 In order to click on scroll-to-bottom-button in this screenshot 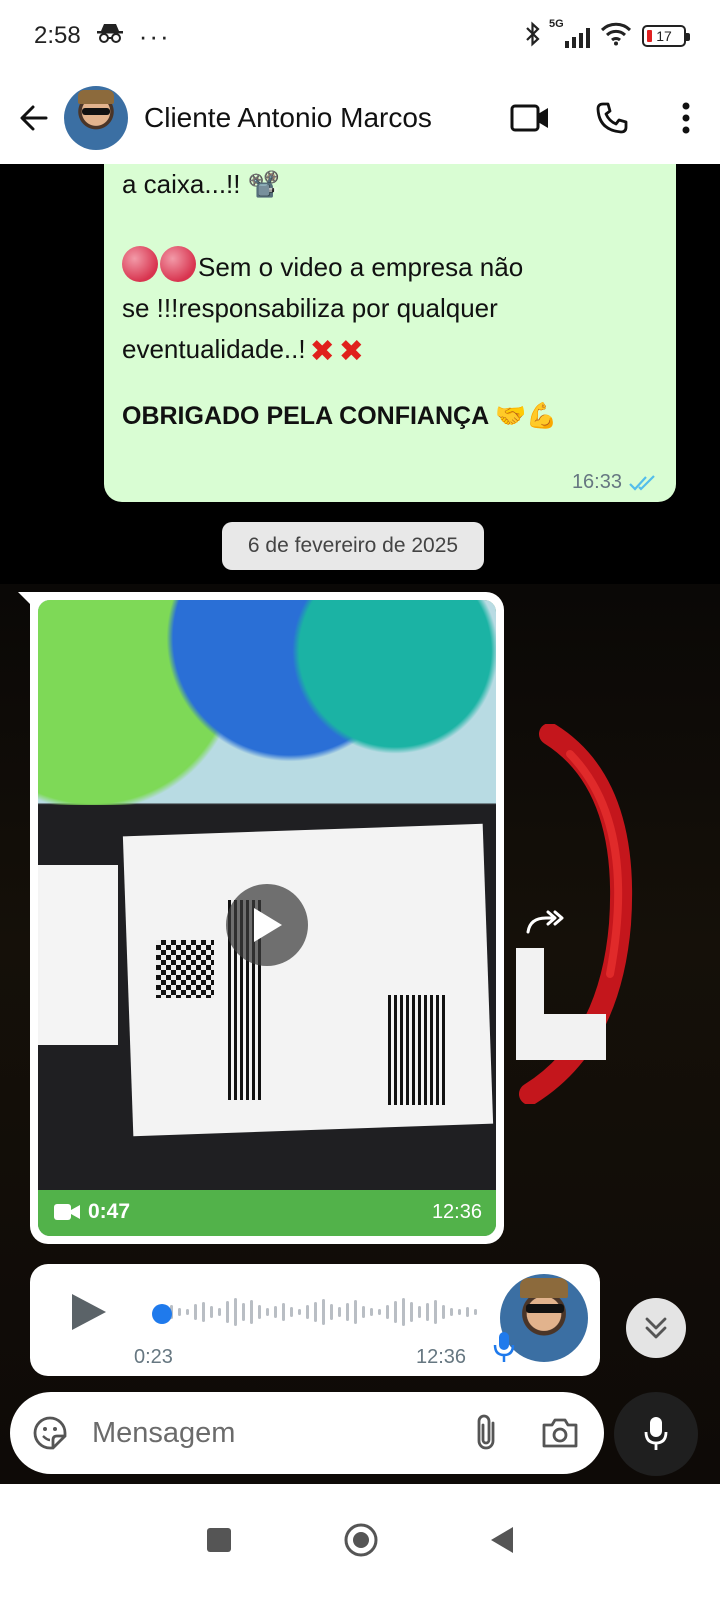, I will do `click(656, 1328)`.